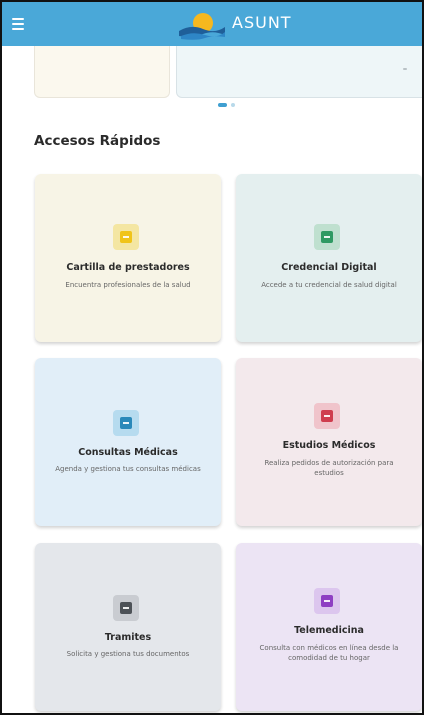  What do you see at coordinates (327, 601) in the screenshot?
I see `video-medical-icon` at bounding box center [327, 601].